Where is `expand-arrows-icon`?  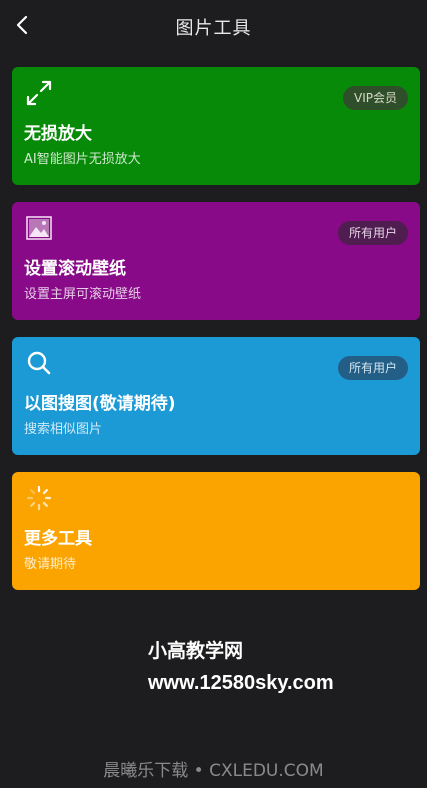 expand-arrows-icon is located at coordinates (39, 93).